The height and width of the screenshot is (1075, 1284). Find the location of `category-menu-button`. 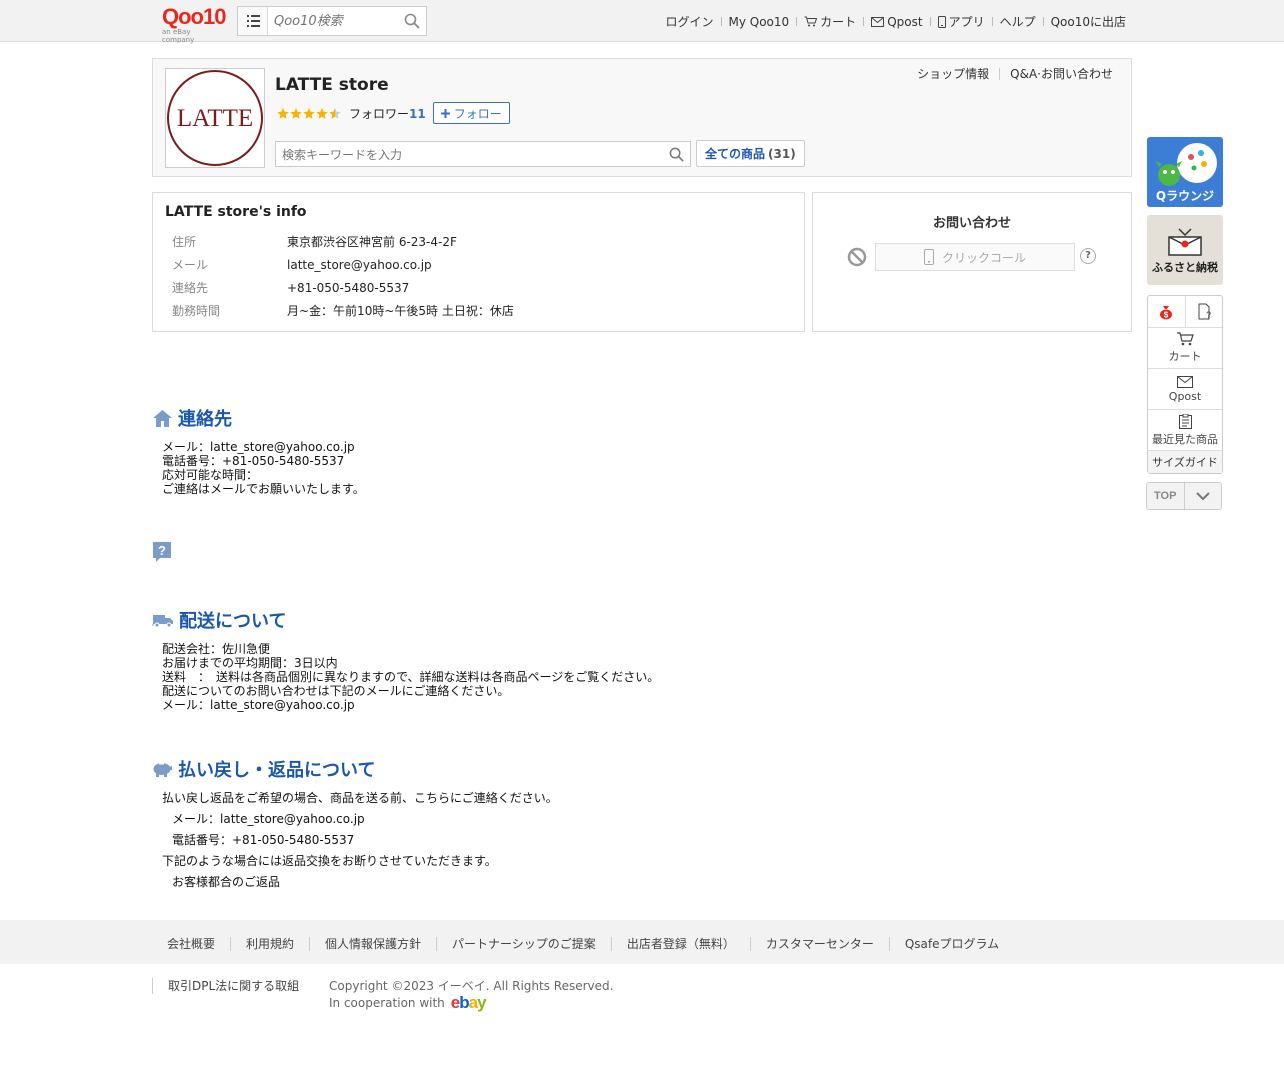

category-menu-button is located at coordinates (253, 21).